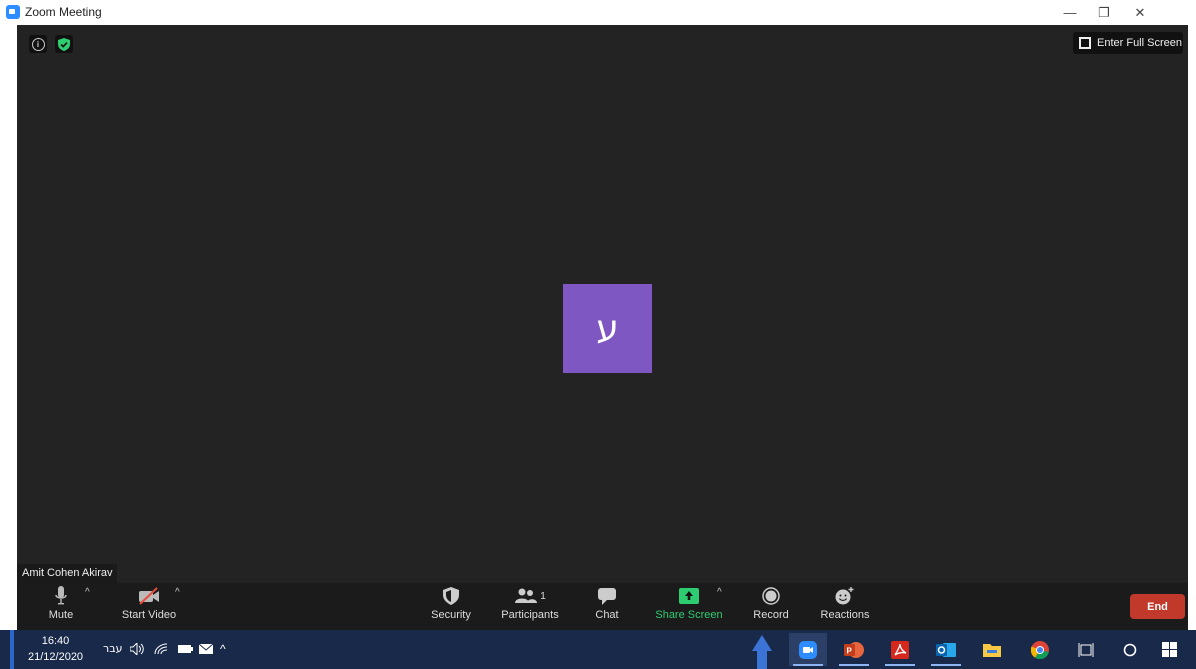  I want to click on wifi-icon, so click(161, 649).